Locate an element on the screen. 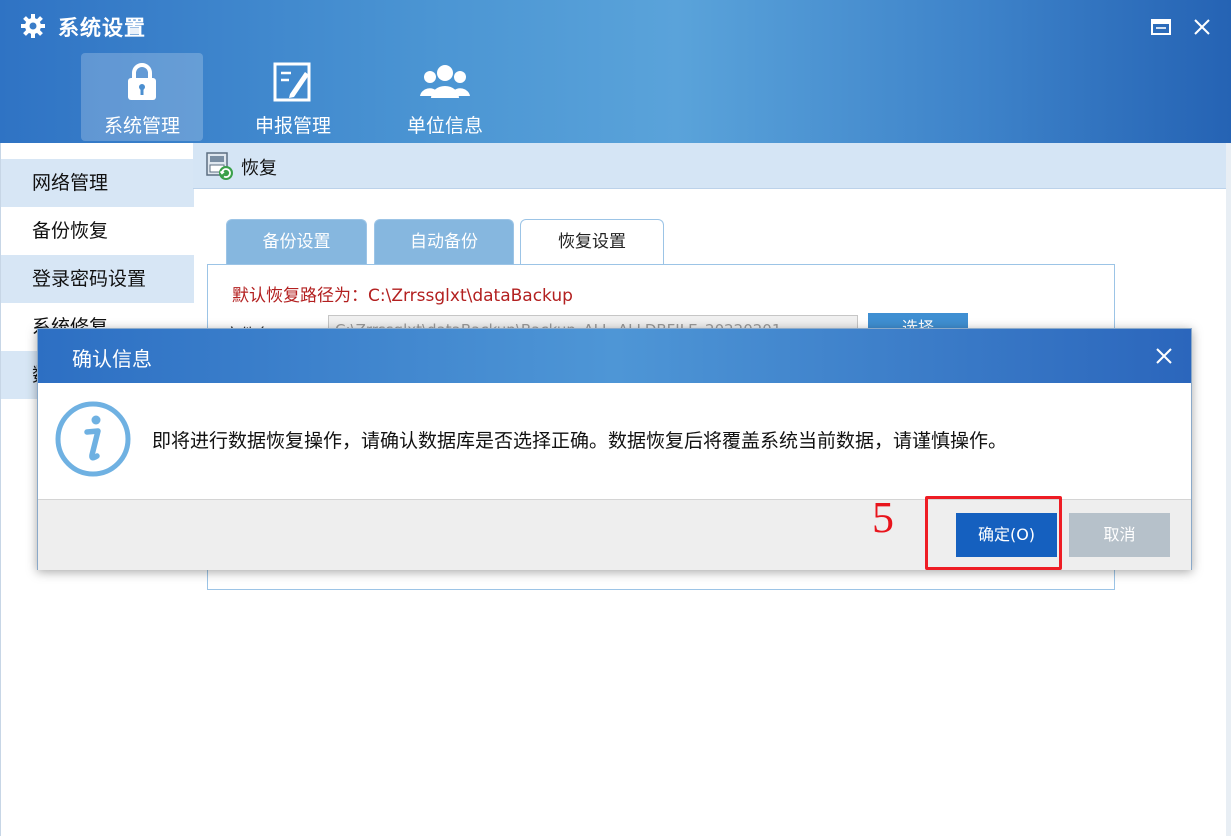 The height and width of the screenshot is (836, 1231). dialog-close-icon is located at coordinates (1164, 356).